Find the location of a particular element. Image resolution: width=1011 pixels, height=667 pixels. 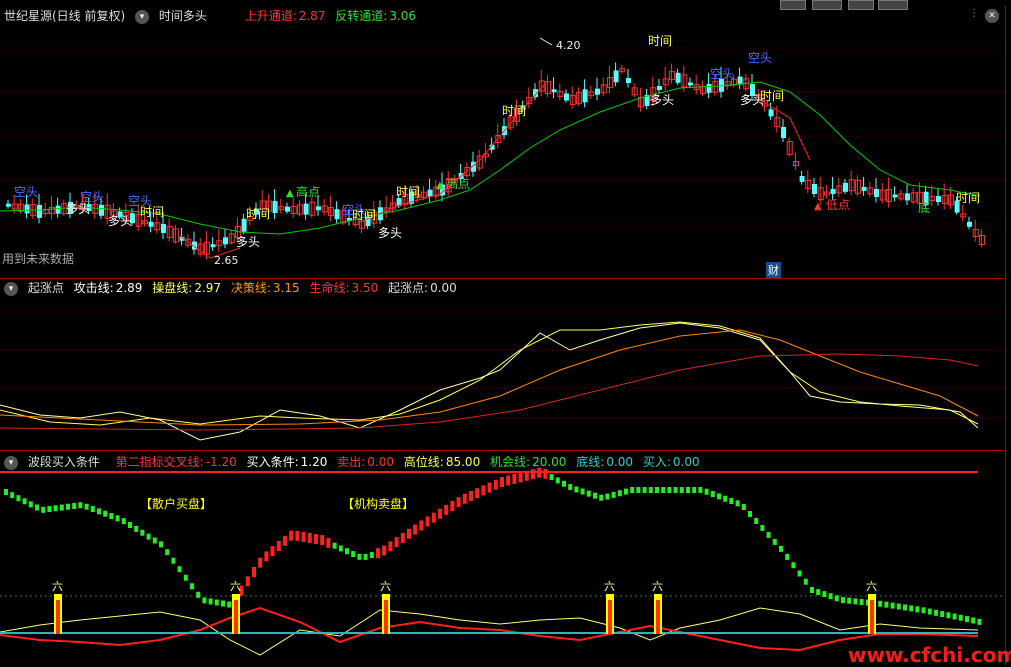

annotation-di: 底 is located at coordinates (924, 207).